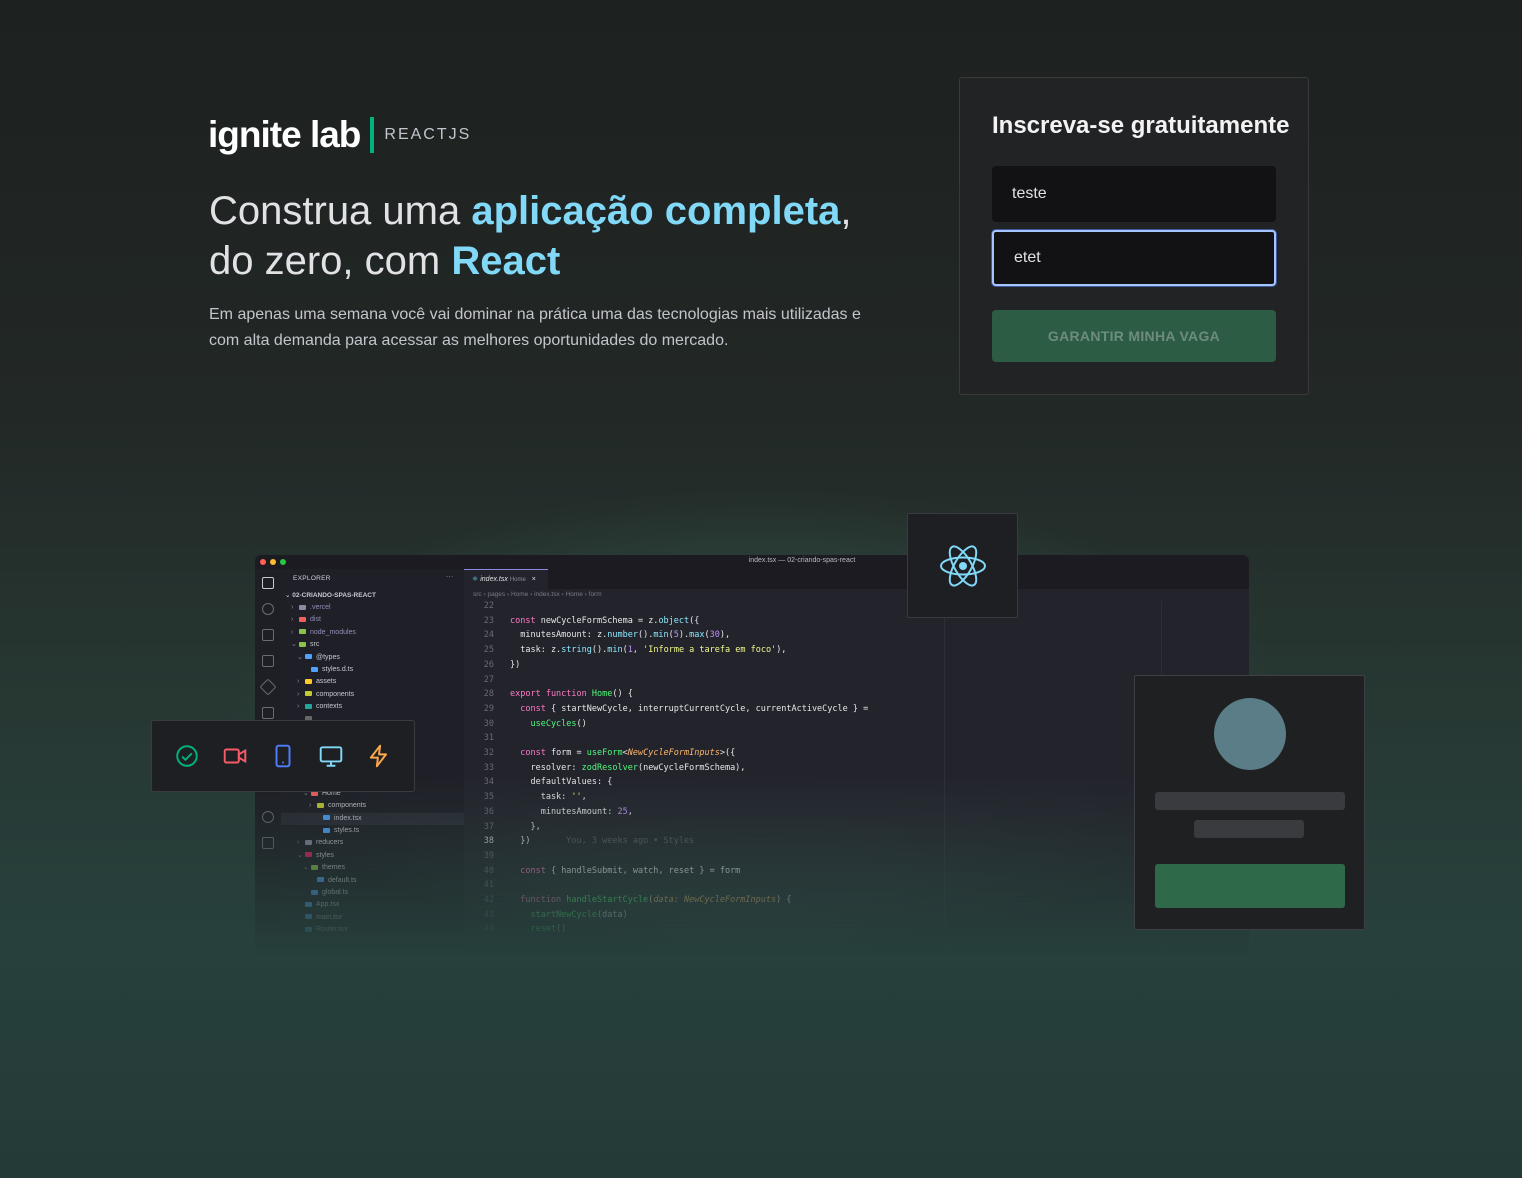  Describe the element at coordinates (488, 738) in the screenshot. I see `line-number: 31` at that location.